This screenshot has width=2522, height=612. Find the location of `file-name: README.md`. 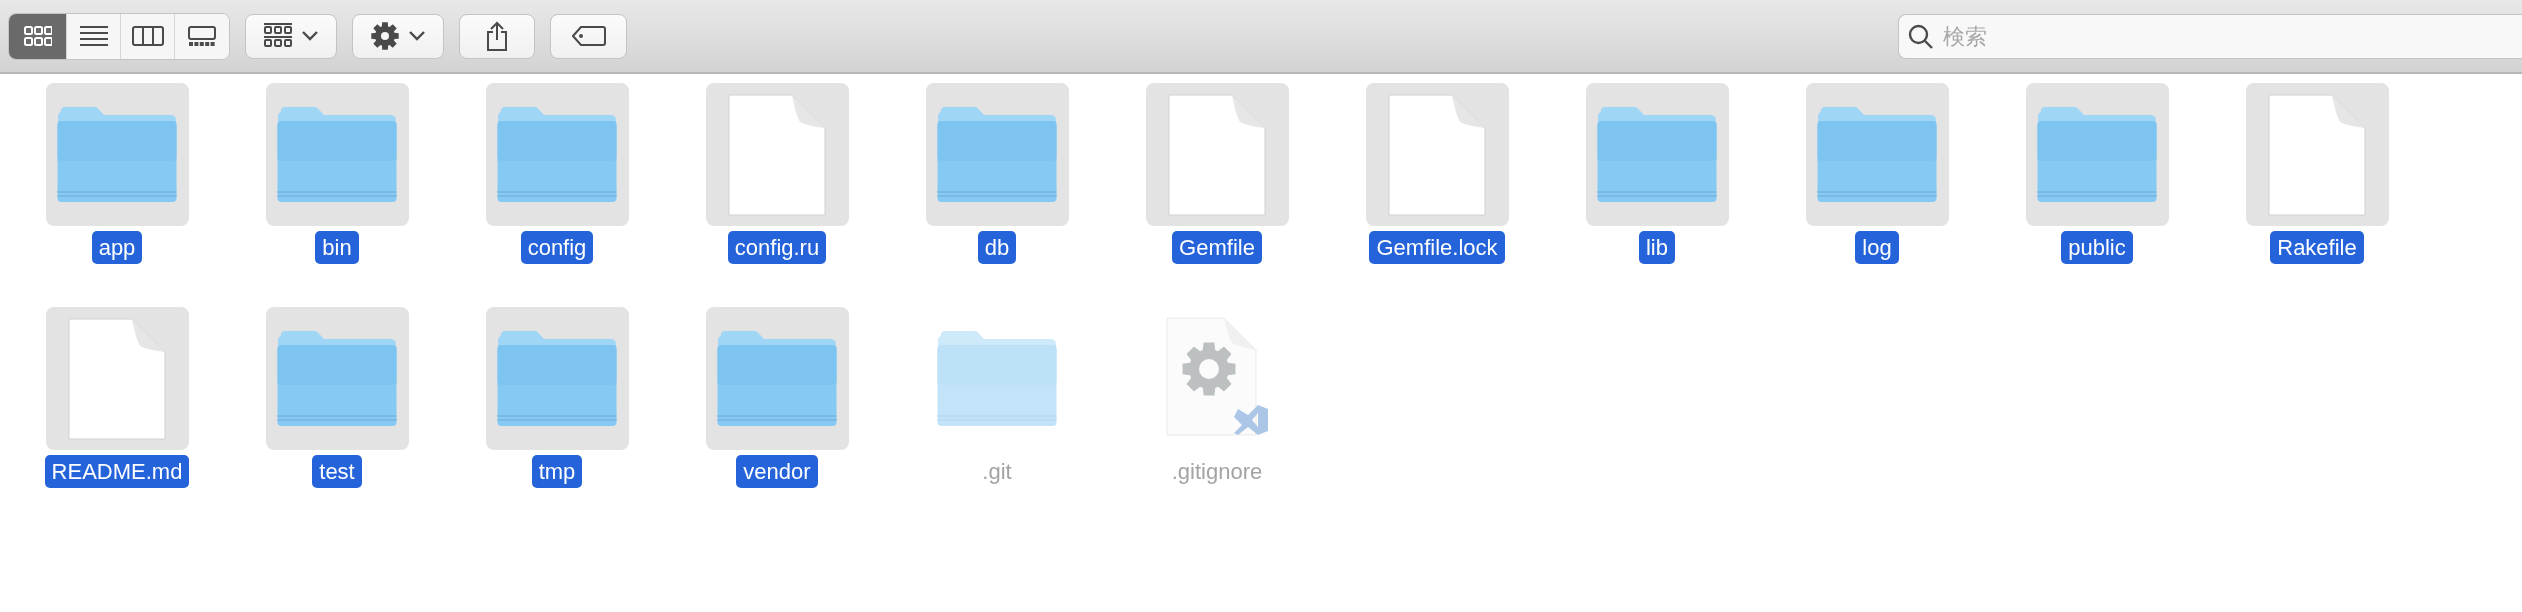

file-name: README.md is located at coordinates (117, 471).